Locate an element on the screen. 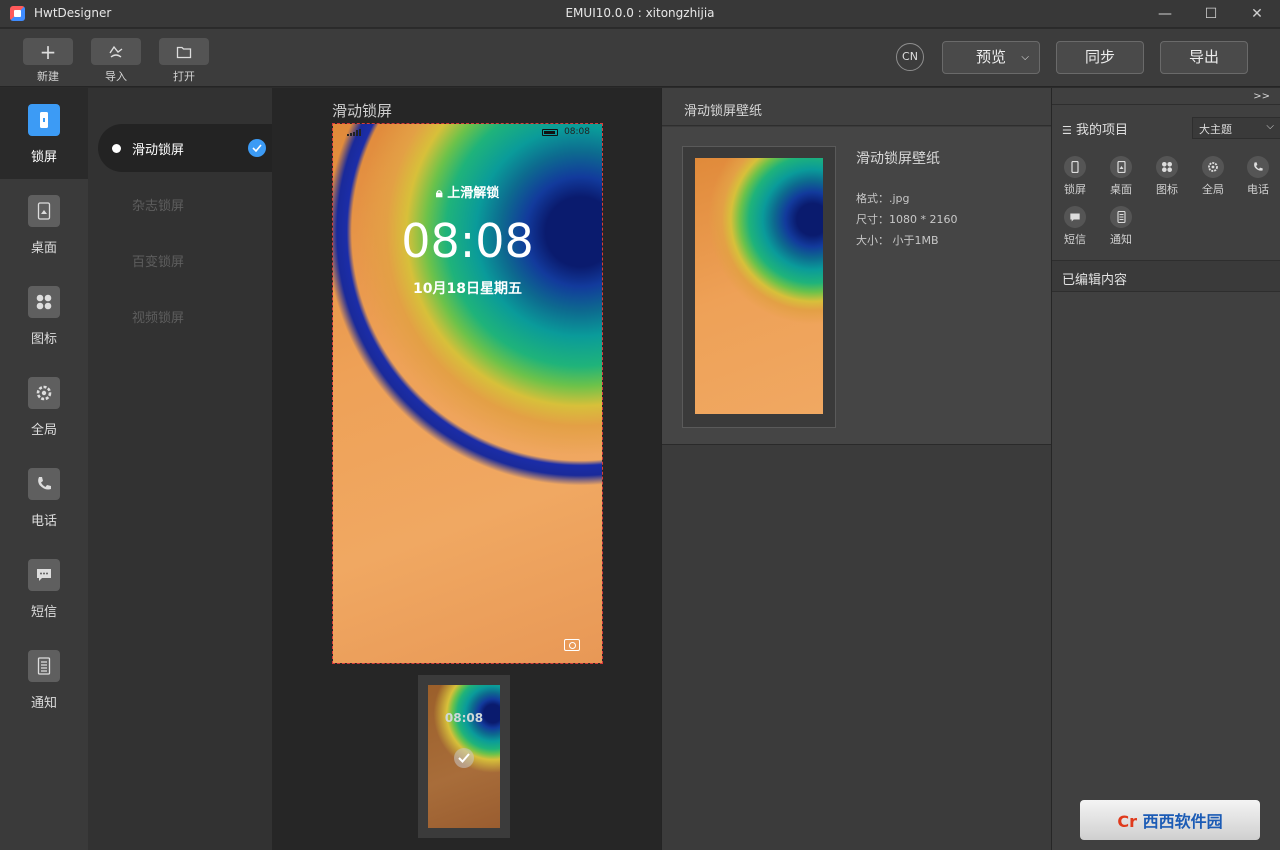 The image size is (1280, 850). wallpaper-card: 滑动锁屏壁纸 格式：.jpg 尺寸：1080 * 2160 大小： 小于1MB is located at coordinates (857, 286).